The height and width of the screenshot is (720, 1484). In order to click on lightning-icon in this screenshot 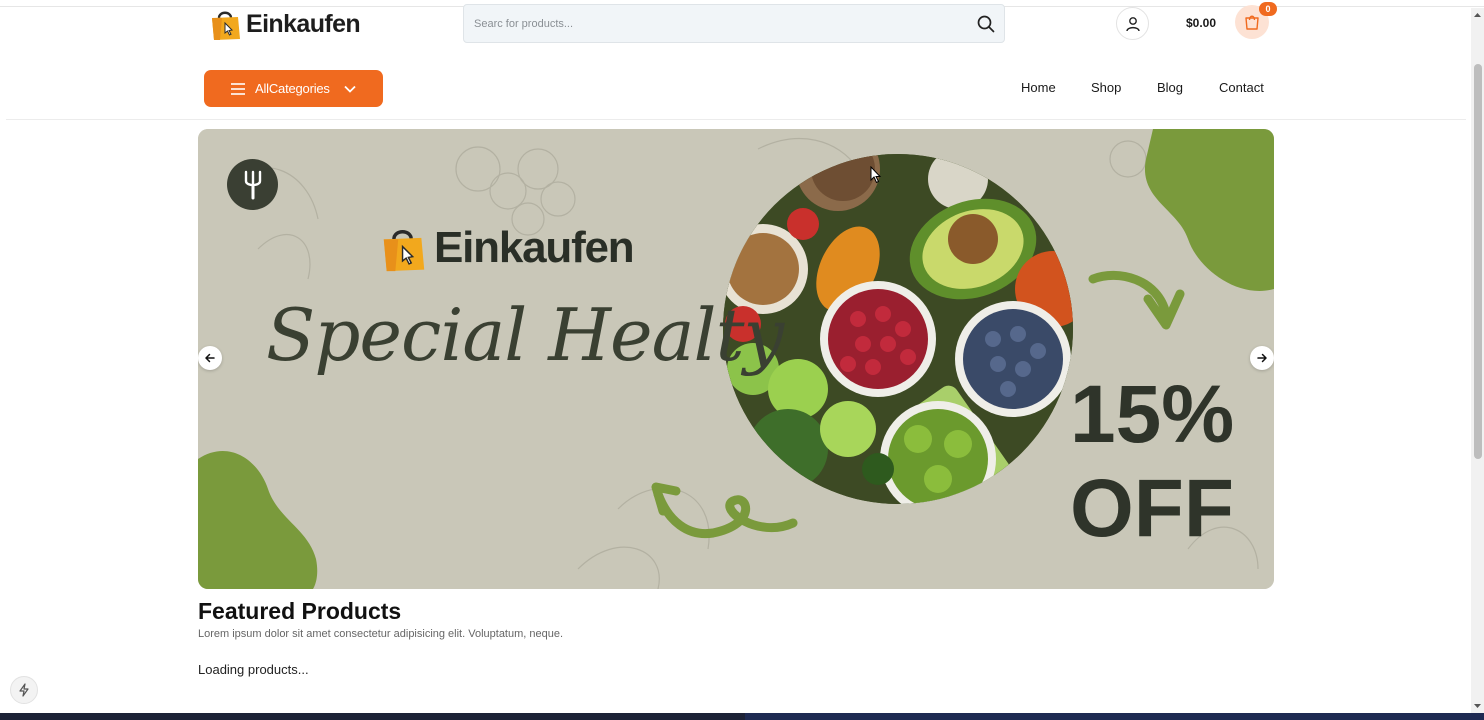, I will do `click(24, 690)`.